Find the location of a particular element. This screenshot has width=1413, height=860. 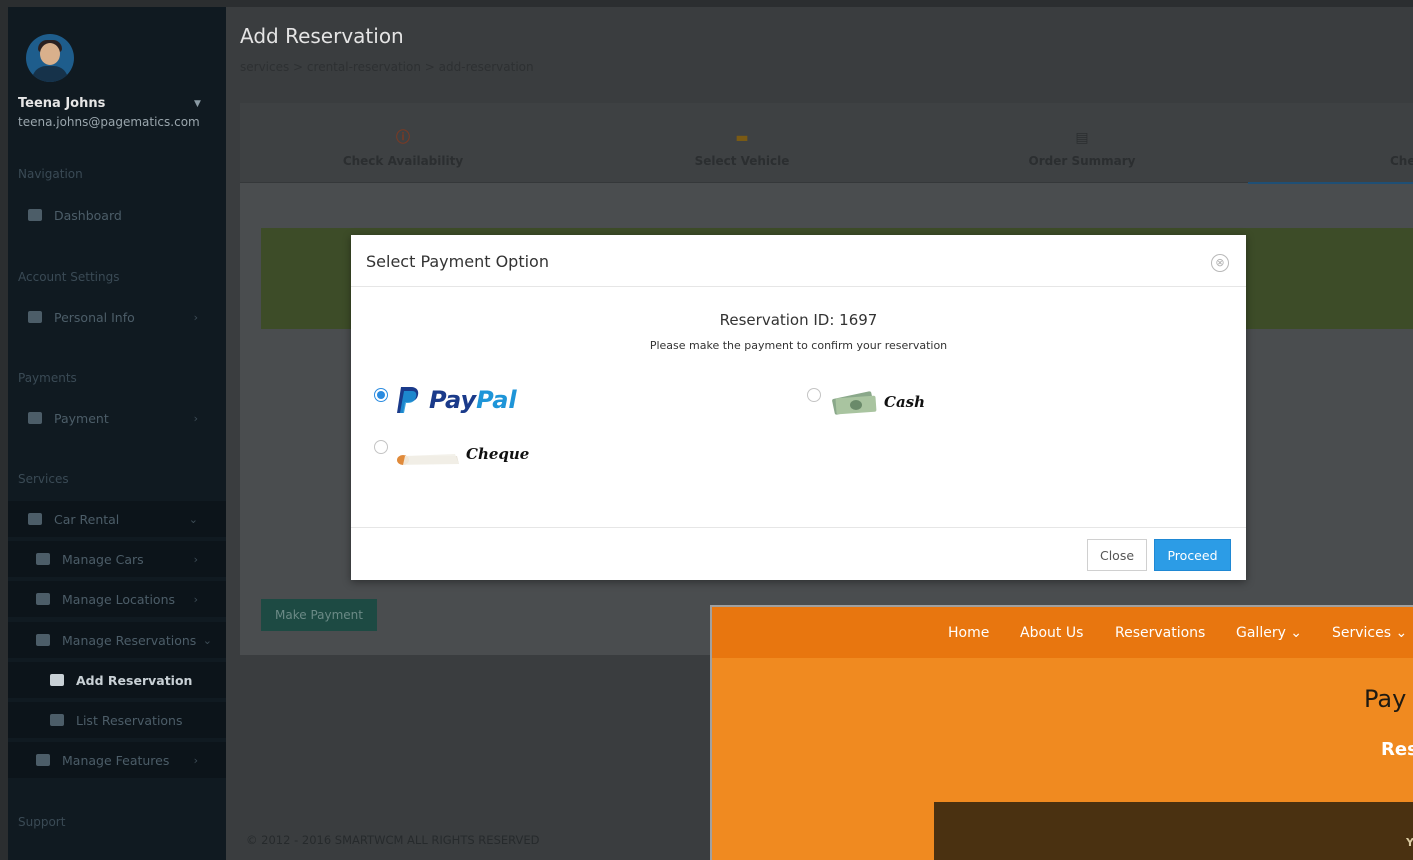

paypal-radio is located at coordinates (381, 395).